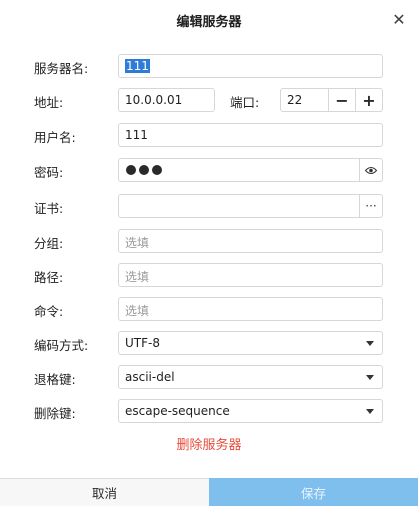 The image size is (418, 506). I want to click on username-row: 用户名: 111, so click(209, 135).